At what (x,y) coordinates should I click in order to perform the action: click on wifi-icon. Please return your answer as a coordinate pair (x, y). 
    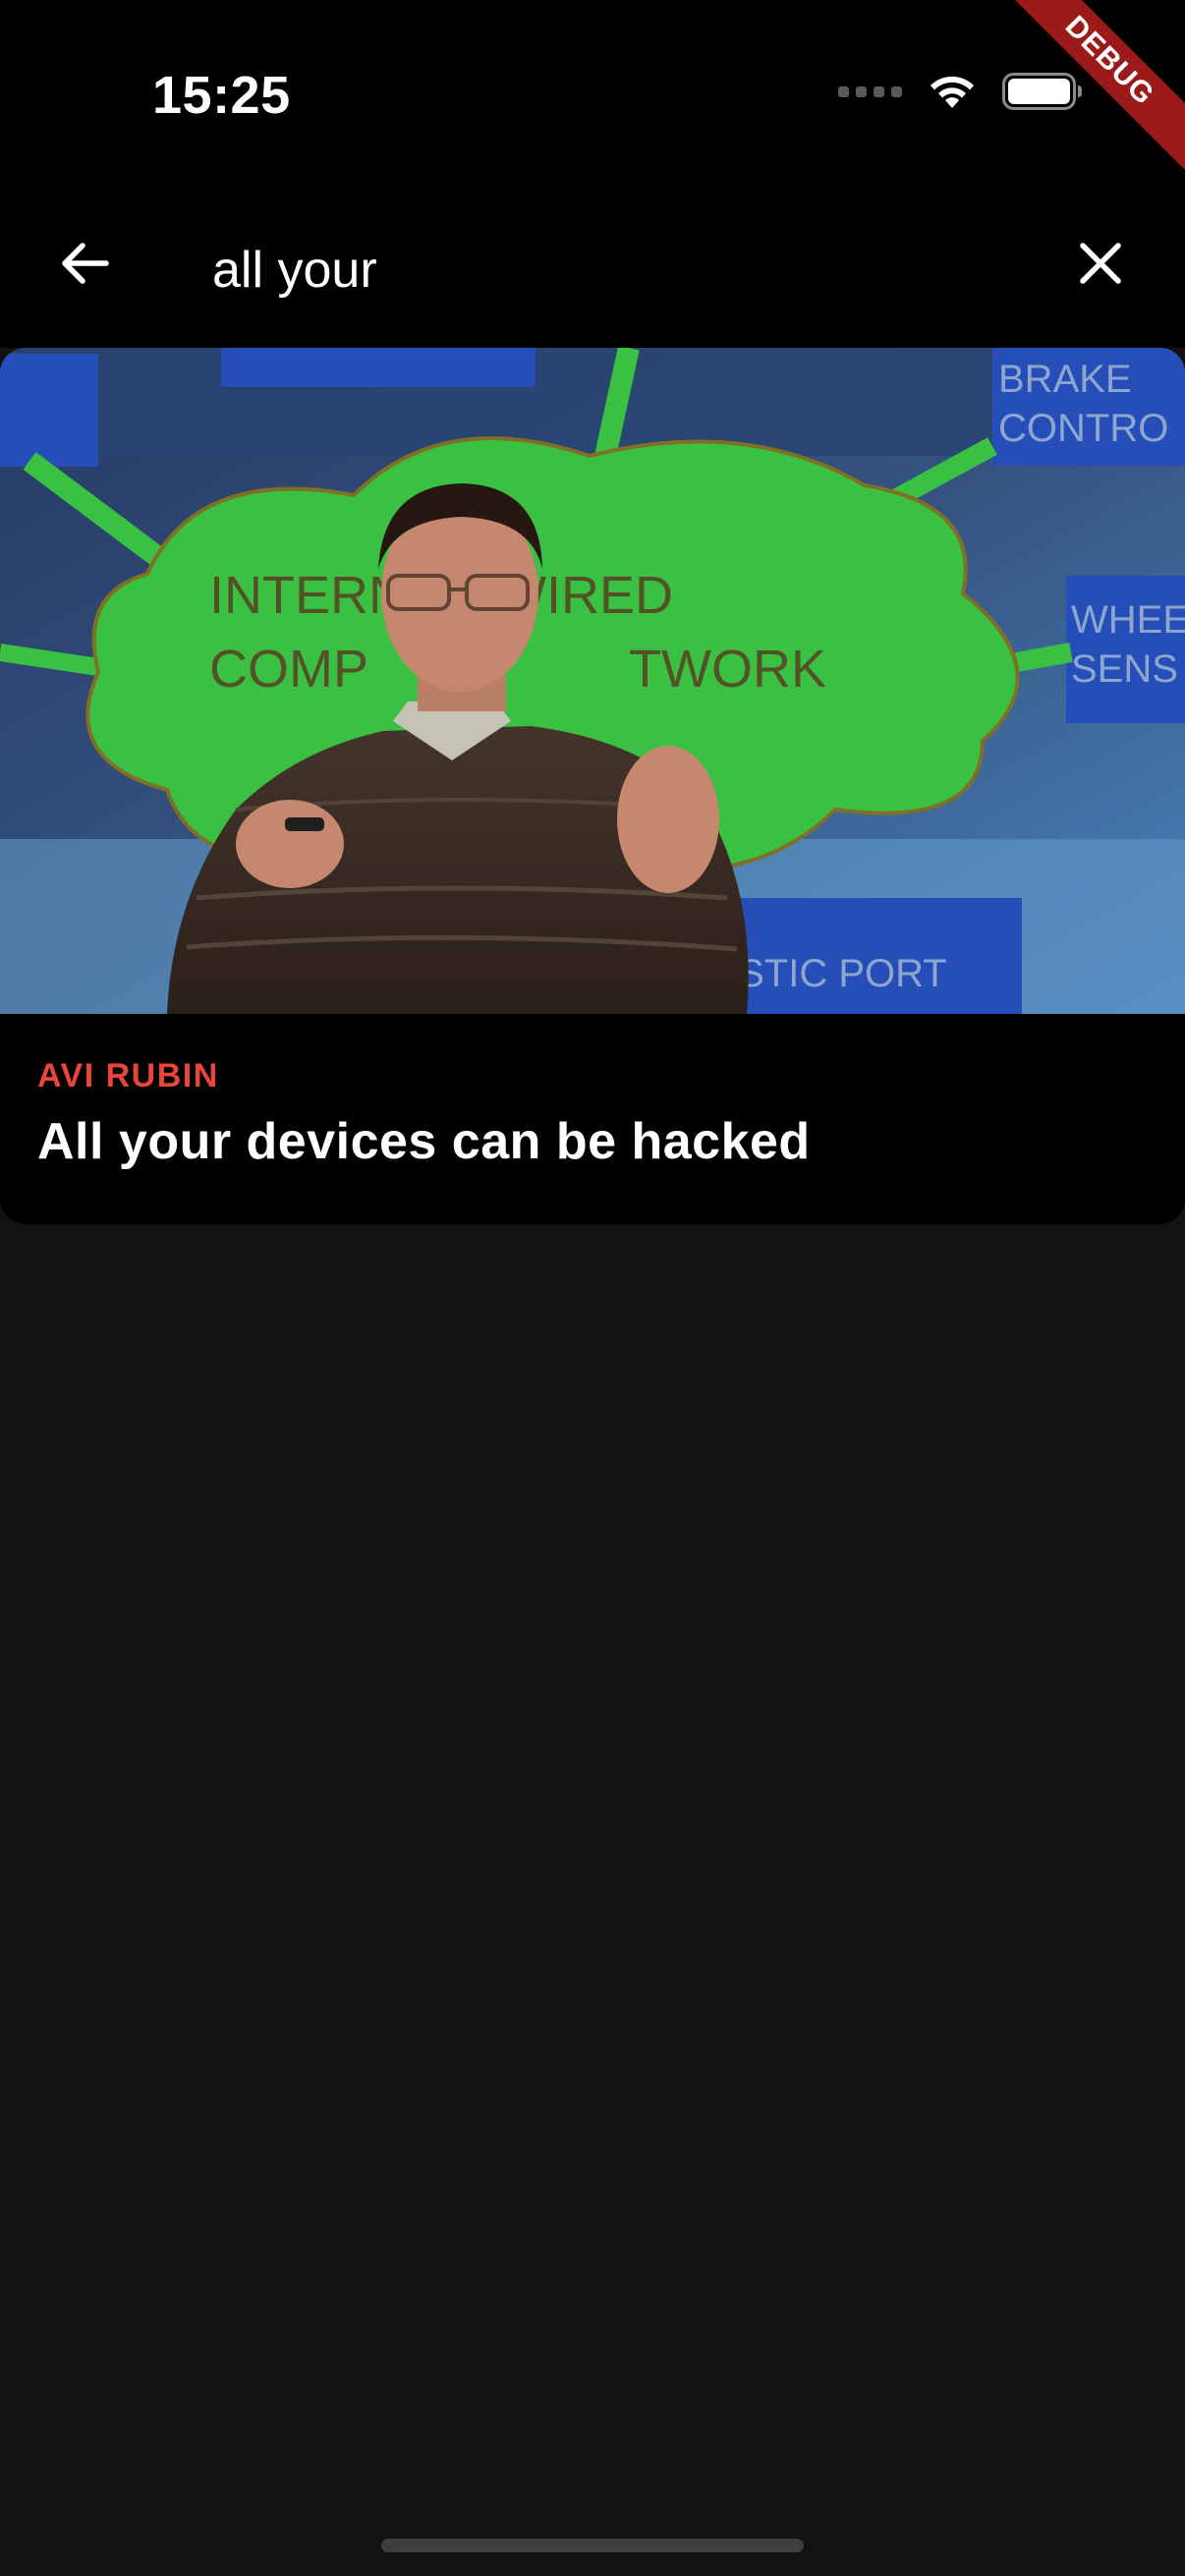
    Looking at the image, I should click on (953, 92).